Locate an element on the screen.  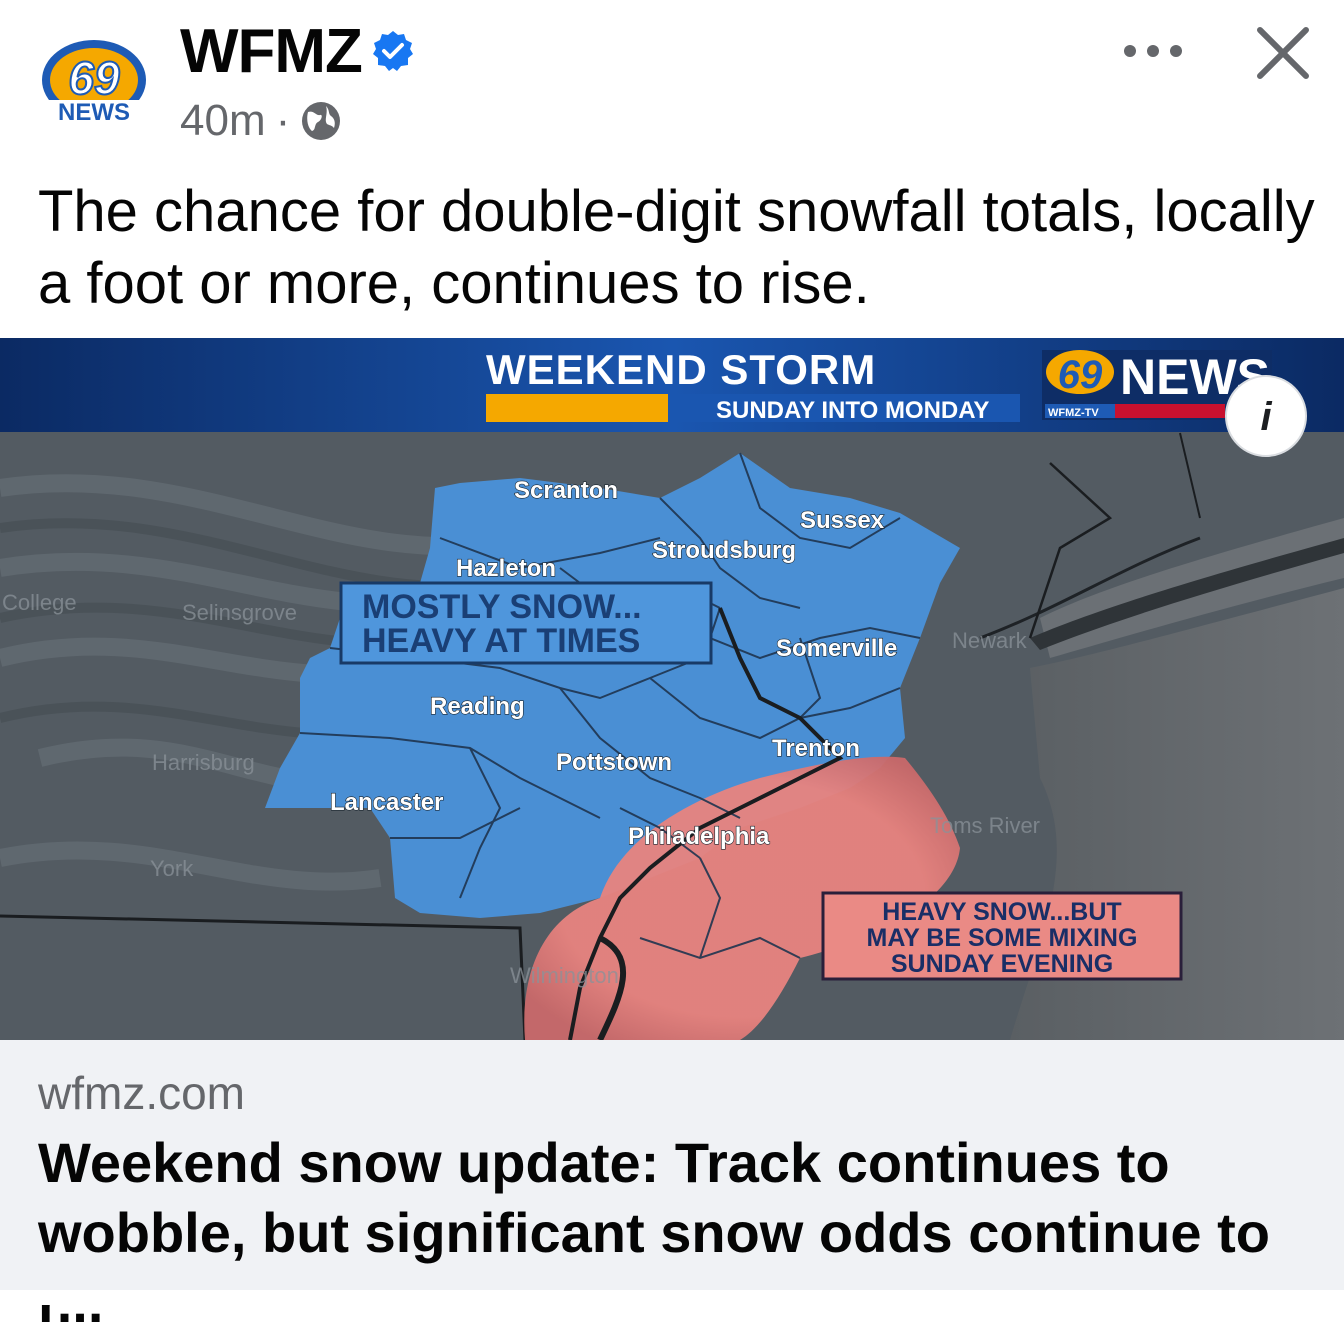
page-name: WFMZ is located at coordinates (271, 51).